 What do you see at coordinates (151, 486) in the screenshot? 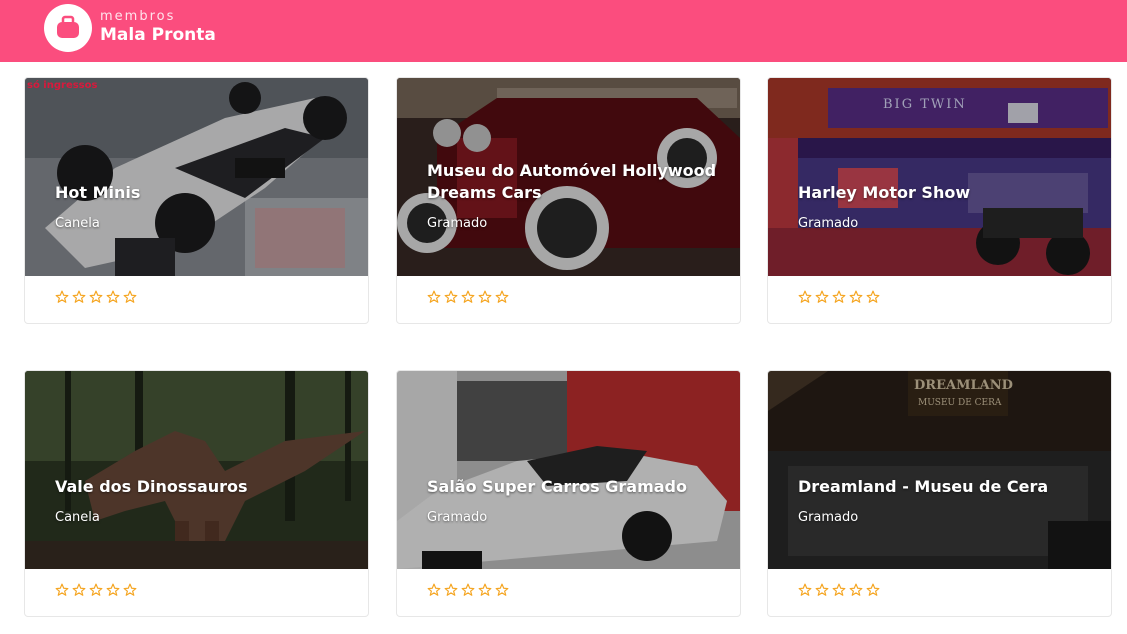
I see `card-title: Vale dos Dinossauros` at bounding box center [151, 486].